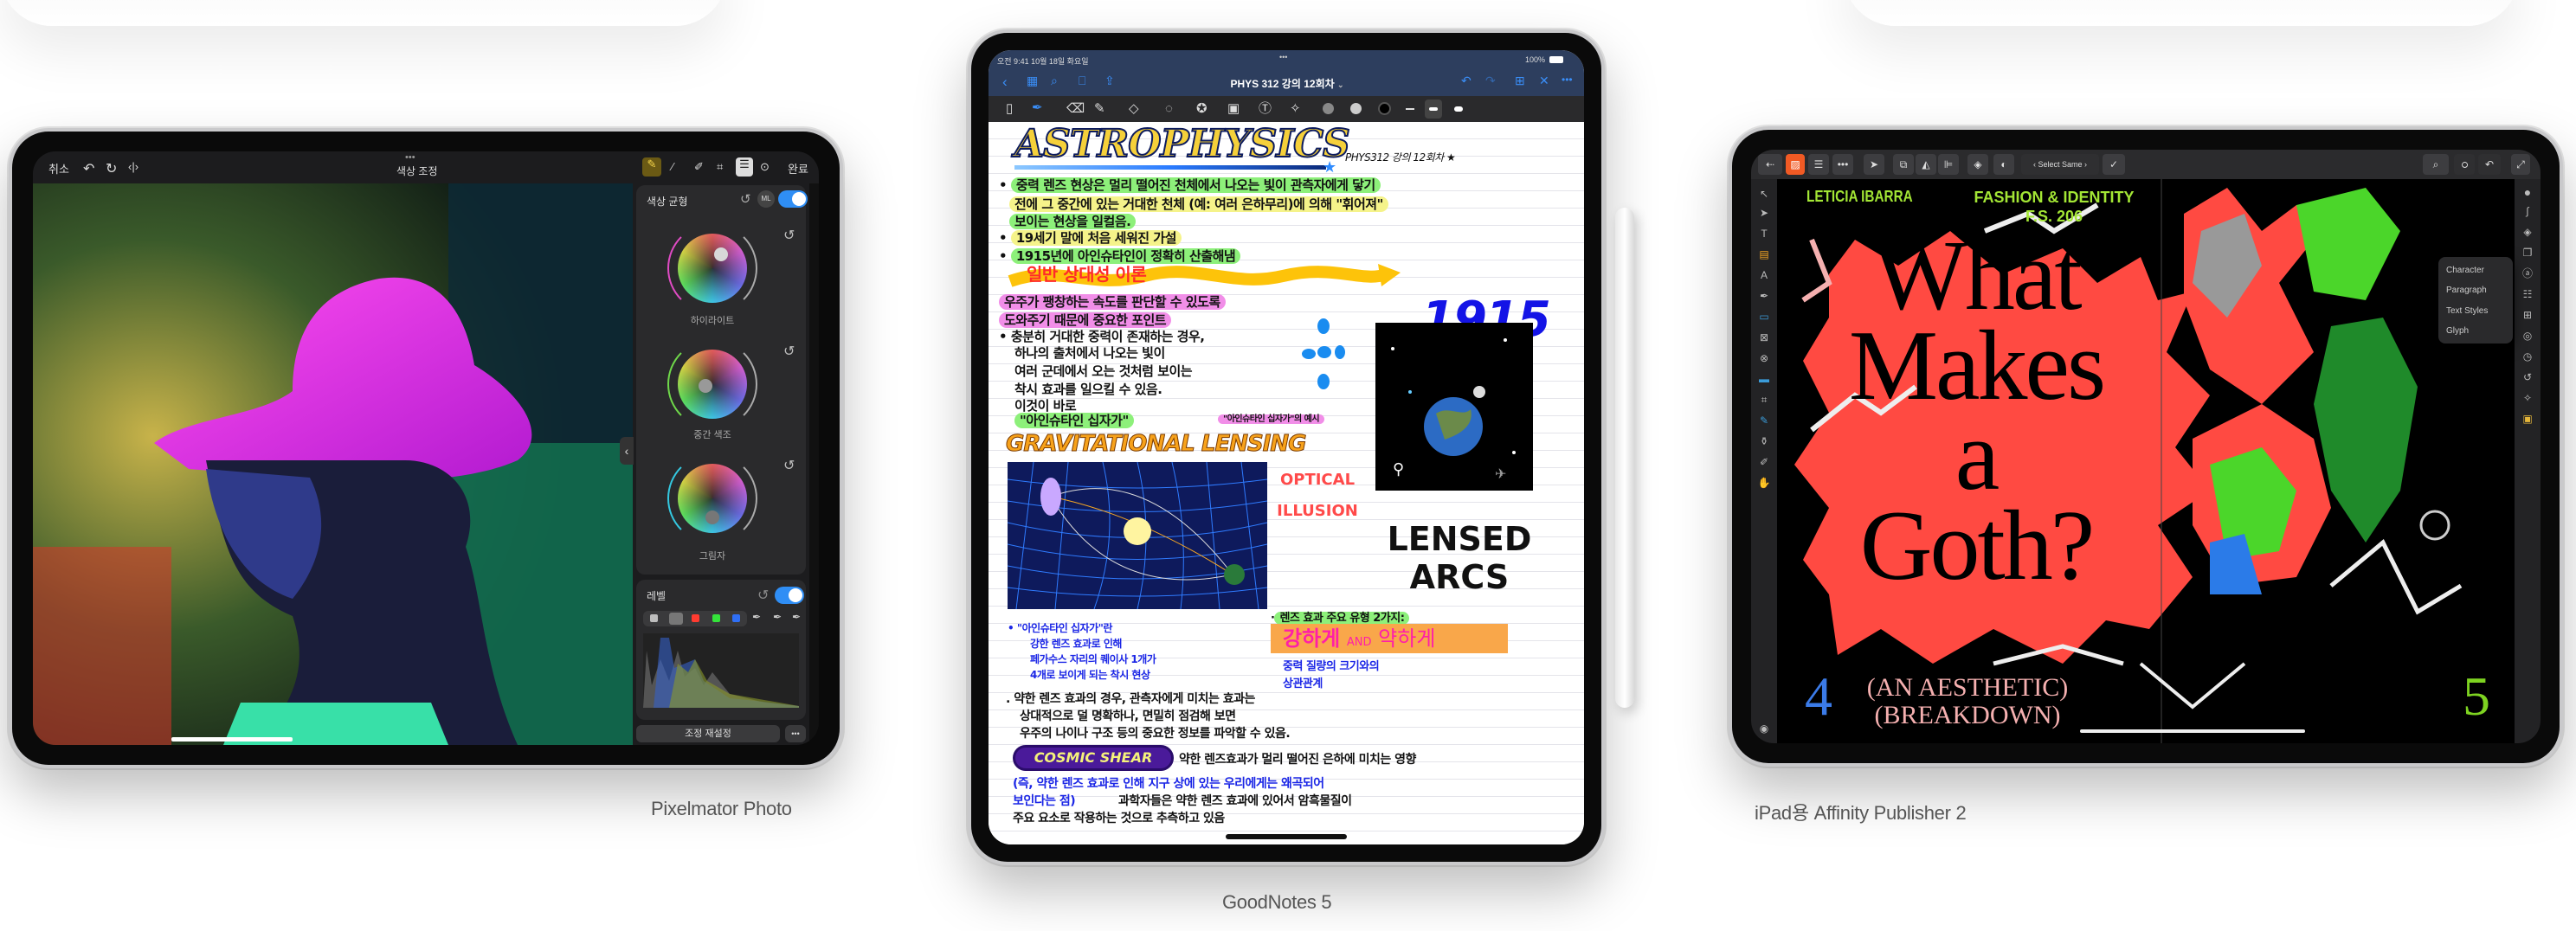 This screenshot has height=931, width=2576. I want to click on highlight-color-wheel, so click(712, 268).